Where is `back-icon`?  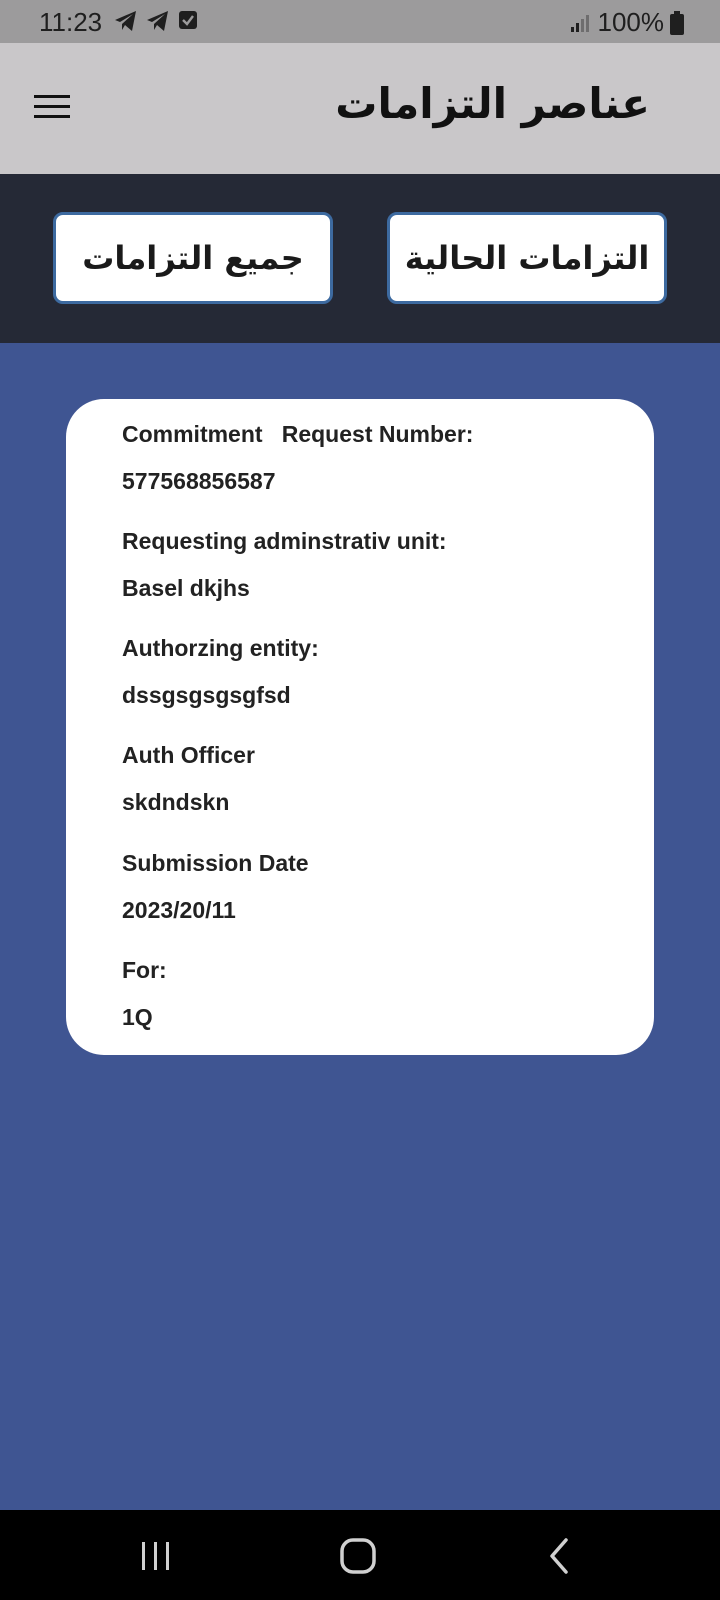 back-icon is located at coordinates (560, 1556).